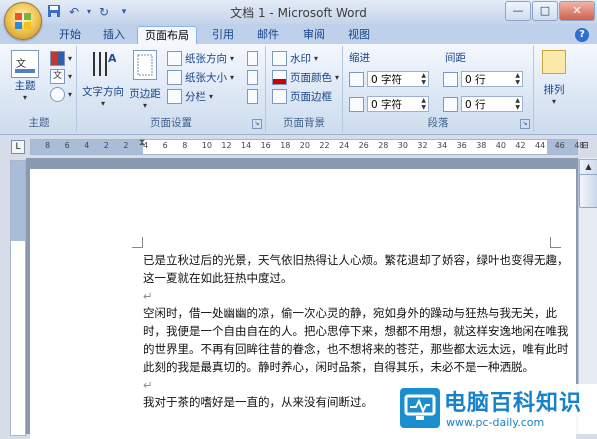 This screenshot has height=439, width=597. Describe the element at coordinates (223, 35) in the screenshot. I see `tab-references: 引用` at that location.